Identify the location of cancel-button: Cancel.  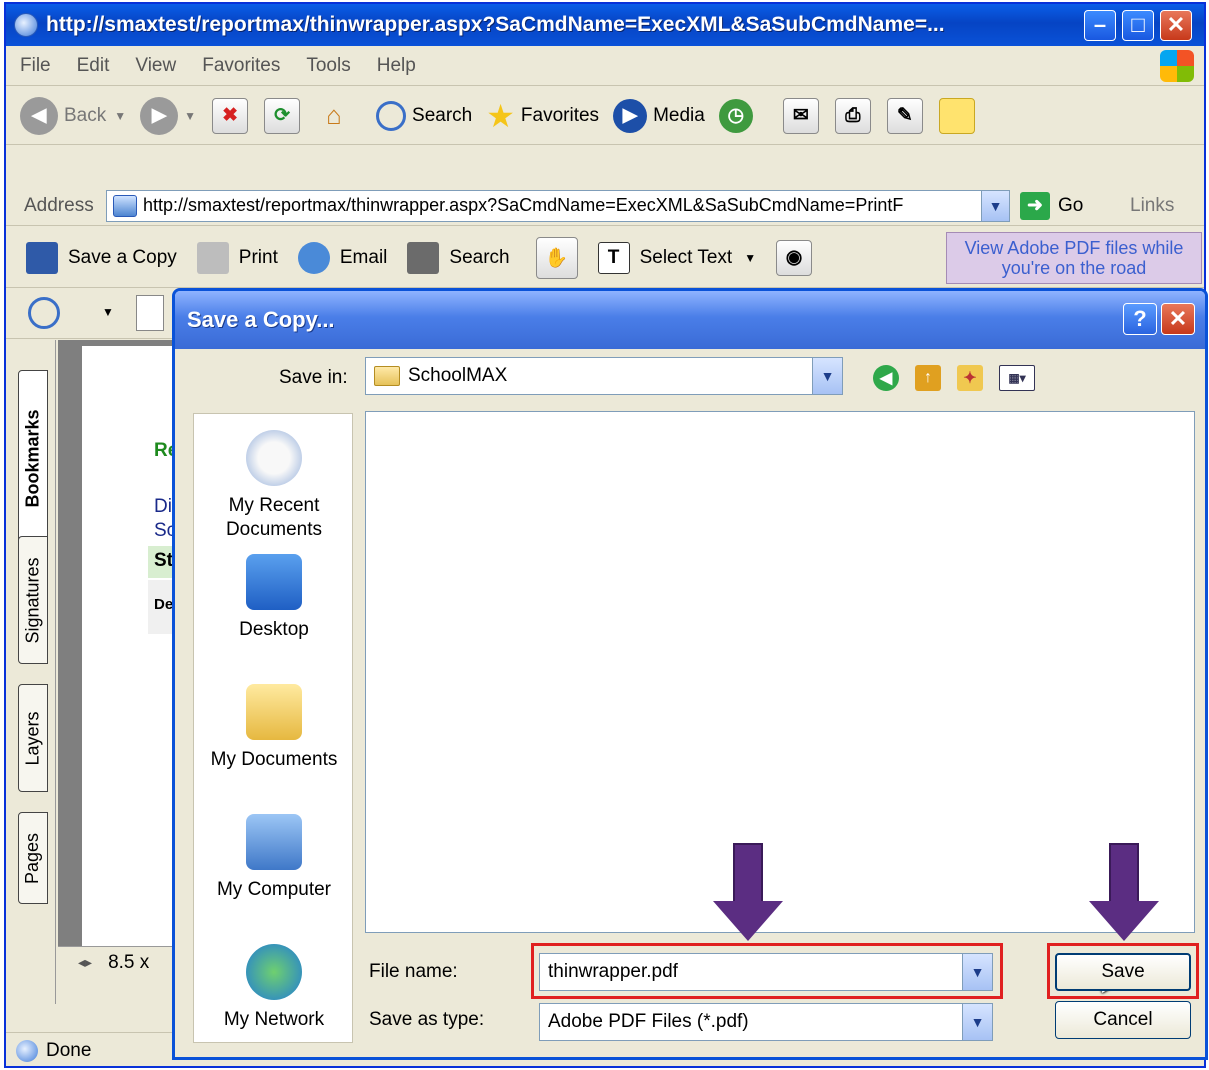
(1123, 1020).